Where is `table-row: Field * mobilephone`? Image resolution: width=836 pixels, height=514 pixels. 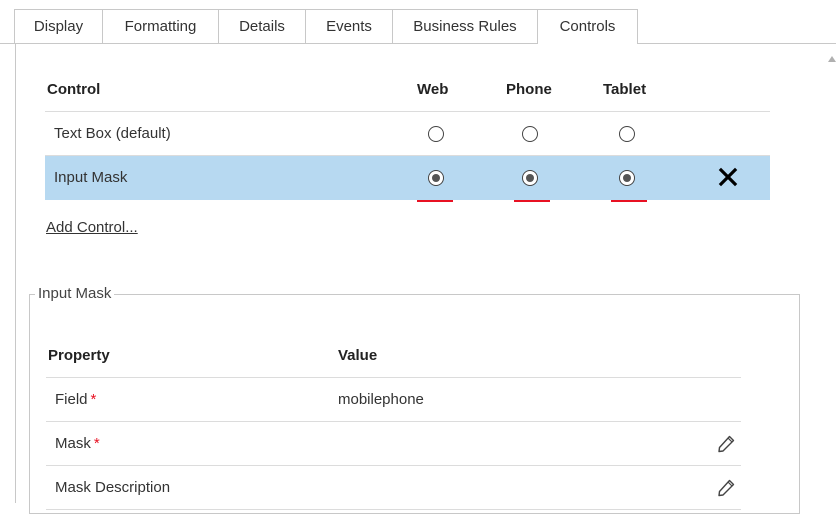 table-row: Field * mobilephone is located at coordinates (393, 400).